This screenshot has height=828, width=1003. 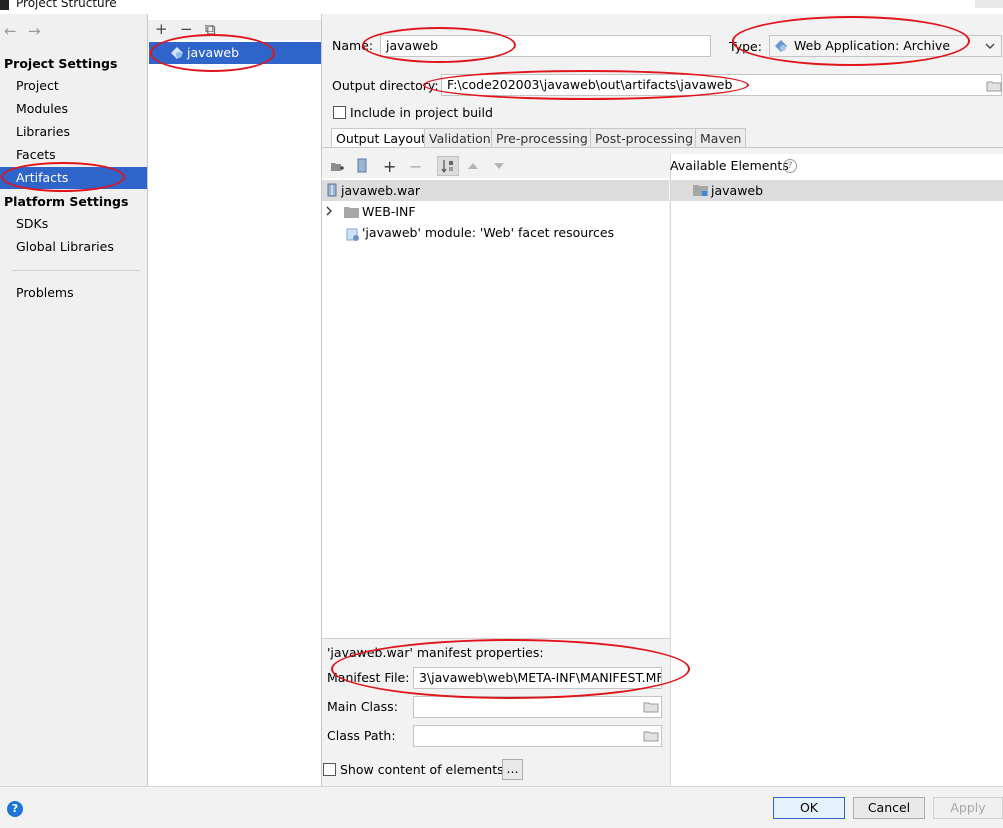 What do you see at coordinates (889, 808) in the screenshot?
I see `cancel-button: Cancel` at bounding box center [889, 808].